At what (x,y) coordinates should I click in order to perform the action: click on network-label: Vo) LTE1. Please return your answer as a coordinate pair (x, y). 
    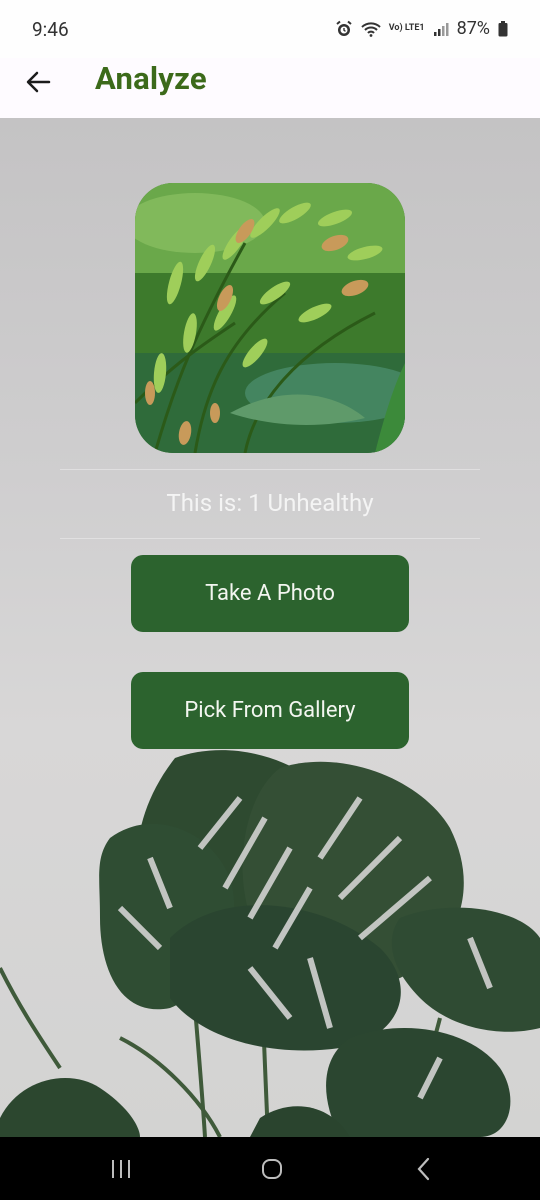
    Looking at the image, I should click on (406, 28).